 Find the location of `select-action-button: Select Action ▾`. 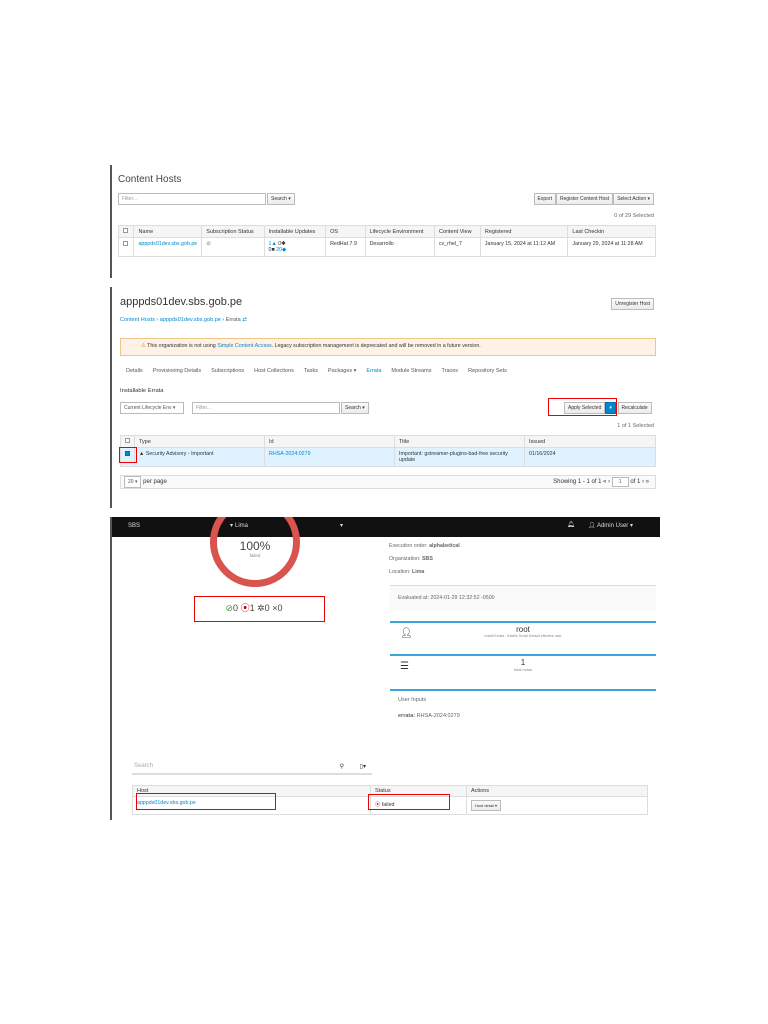

select-action-button: Select Action ▾ is located at coordinates (633, 199).